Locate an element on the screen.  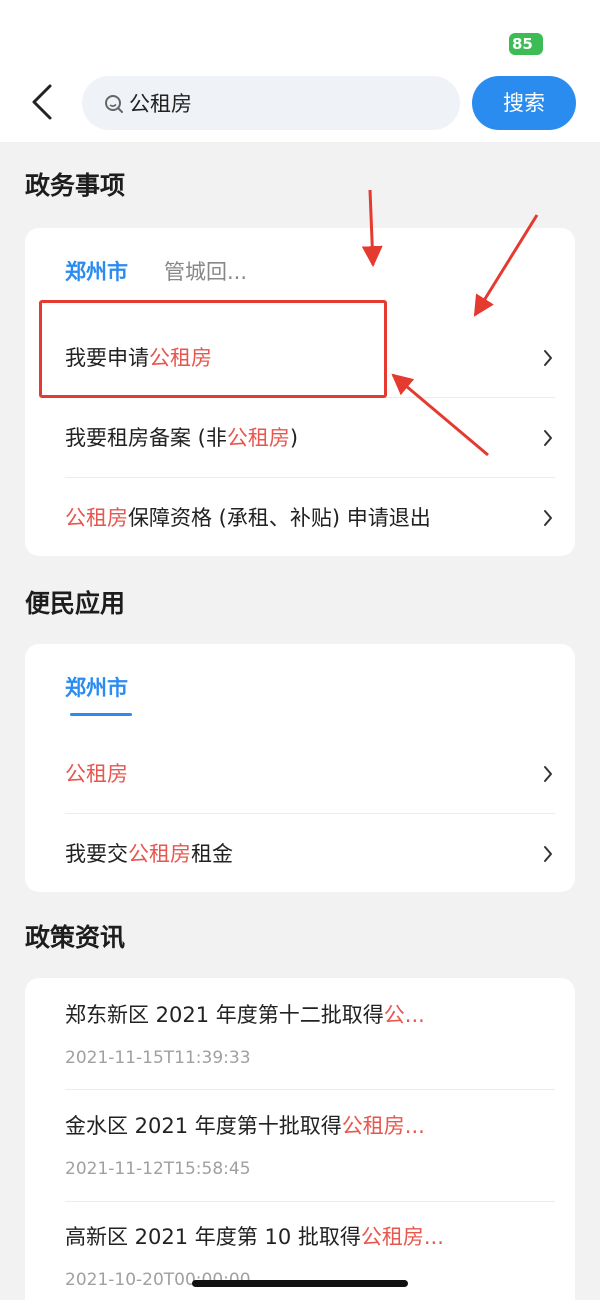
search-header: 搜索 is located at coordinates (300, 103).